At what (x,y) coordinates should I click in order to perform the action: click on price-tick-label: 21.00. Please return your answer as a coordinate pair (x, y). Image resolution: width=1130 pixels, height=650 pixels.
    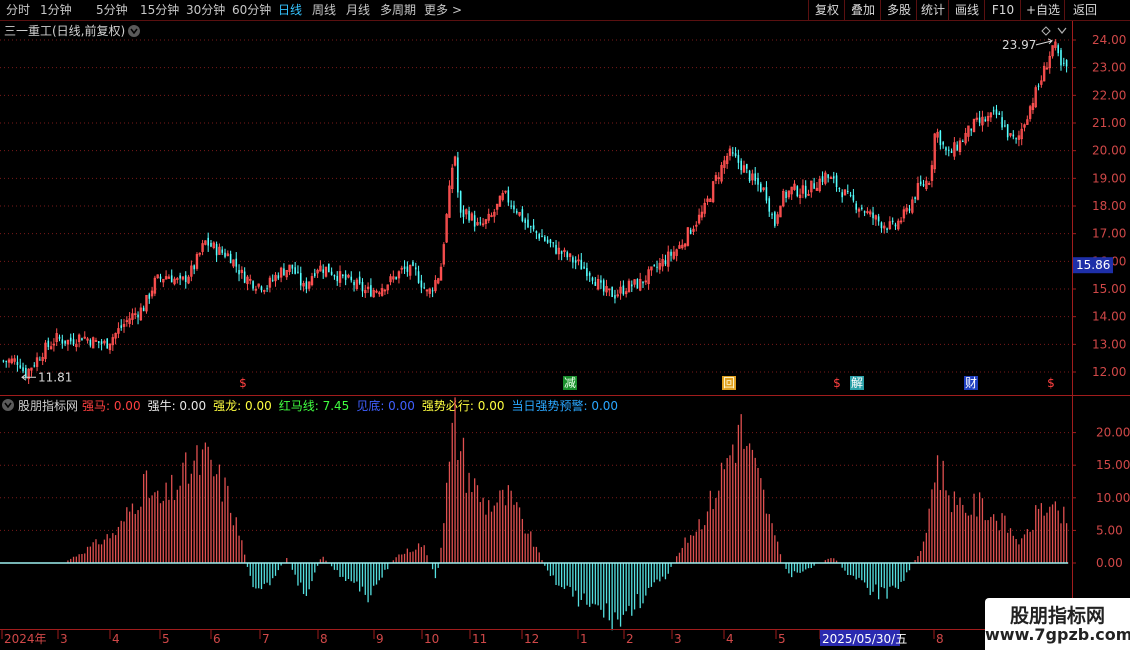
    Looking at the image, I should click on (1109, 123).